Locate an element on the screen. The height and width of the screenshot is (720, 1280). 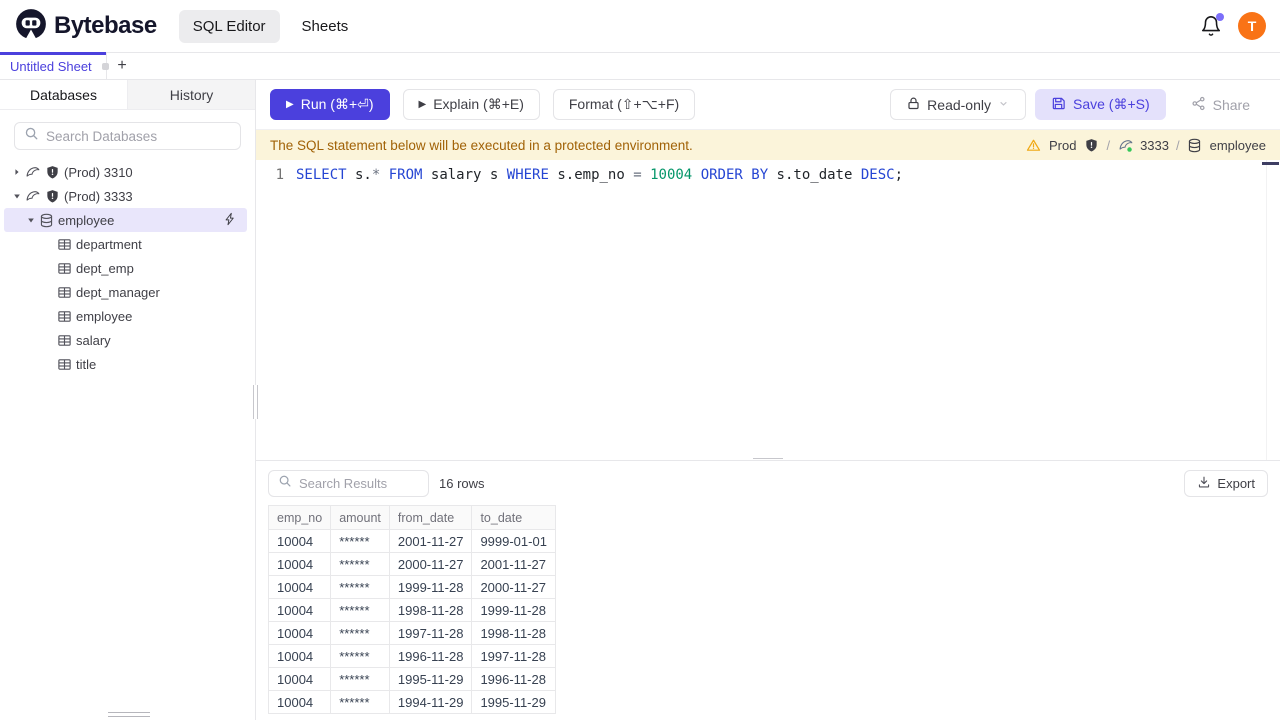
sql-token: WHERE is located at coordinates (527, 175).